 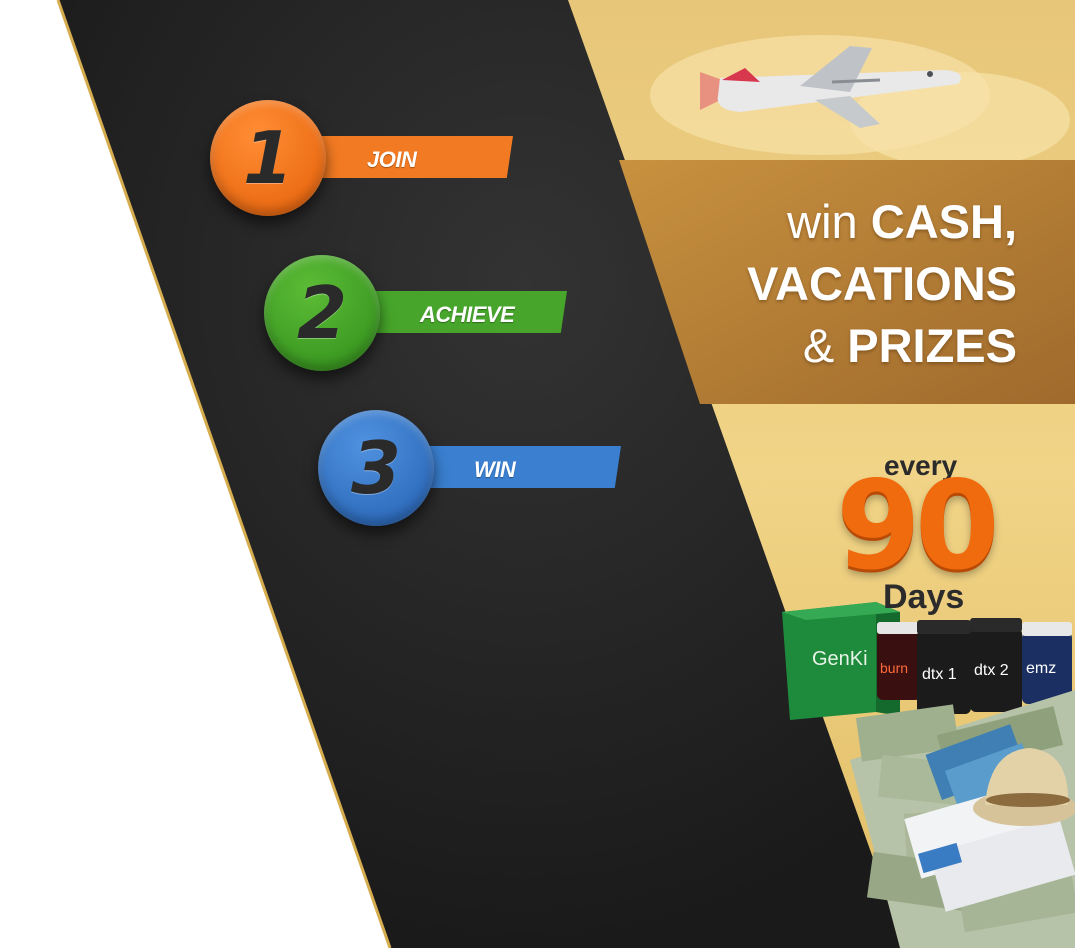 I want to click on genki-box-label: GenKi, so click(x=840, y=659).